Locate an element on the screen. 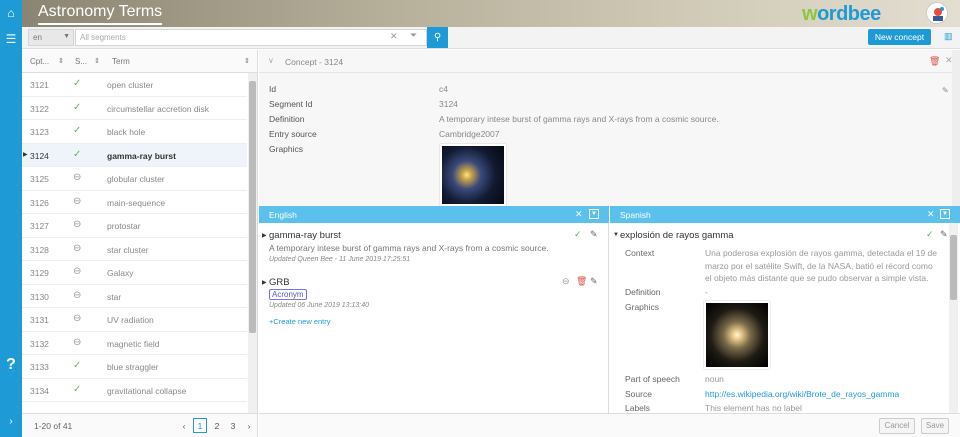 The height and width of the screenshot is (437, 960). app-title: Astronomy Terms is located at coordinates (100, 14).